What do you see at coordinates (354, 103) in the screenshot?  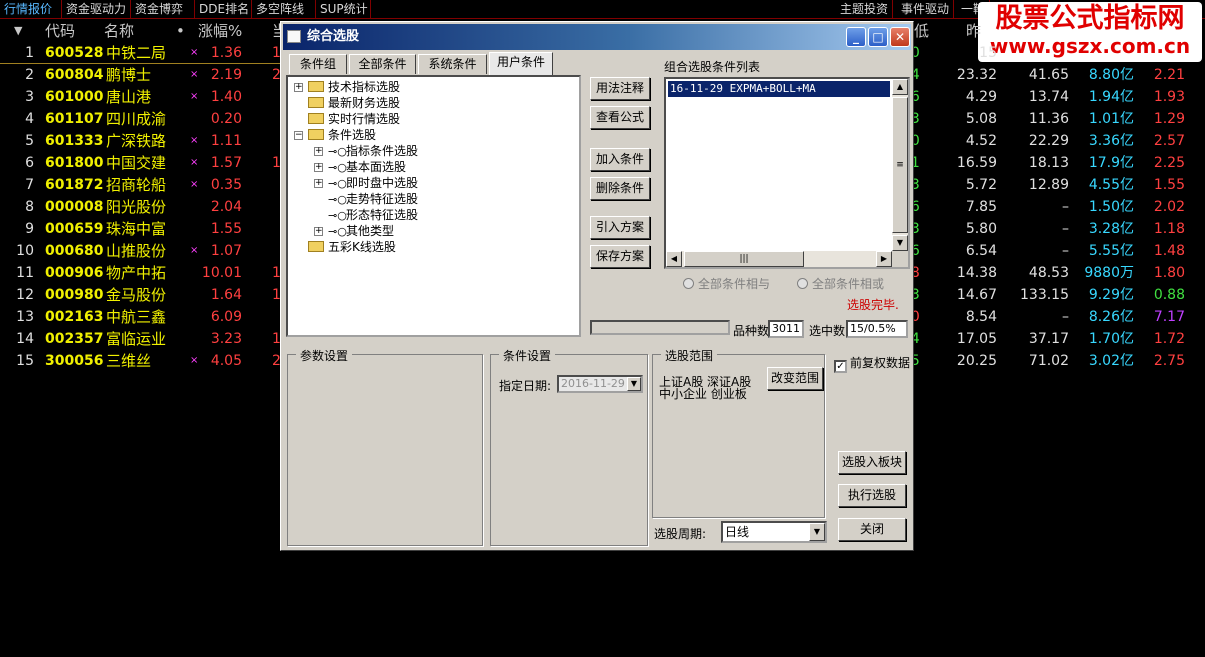 I see `tree-node: 最新财务选股` at bounding box center [354, 103].